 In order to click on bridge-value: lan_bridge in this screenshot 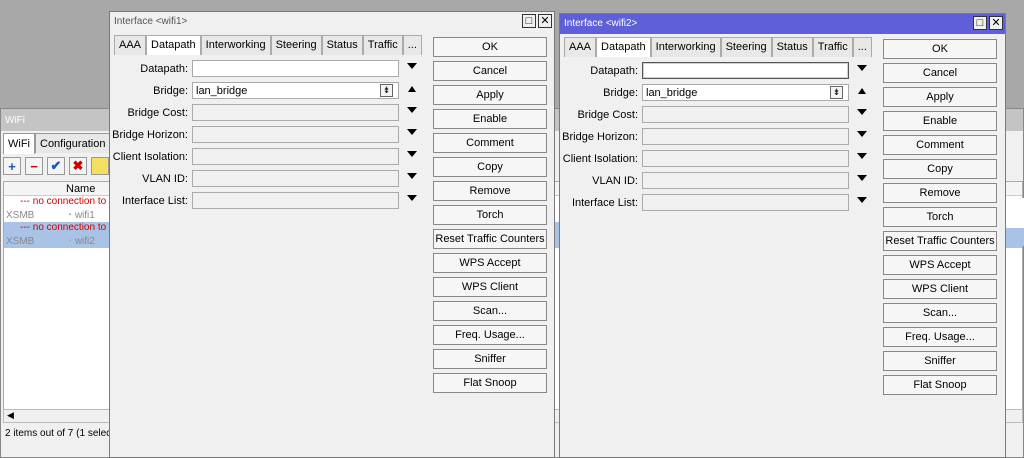, I will do `click(222, 91)`.